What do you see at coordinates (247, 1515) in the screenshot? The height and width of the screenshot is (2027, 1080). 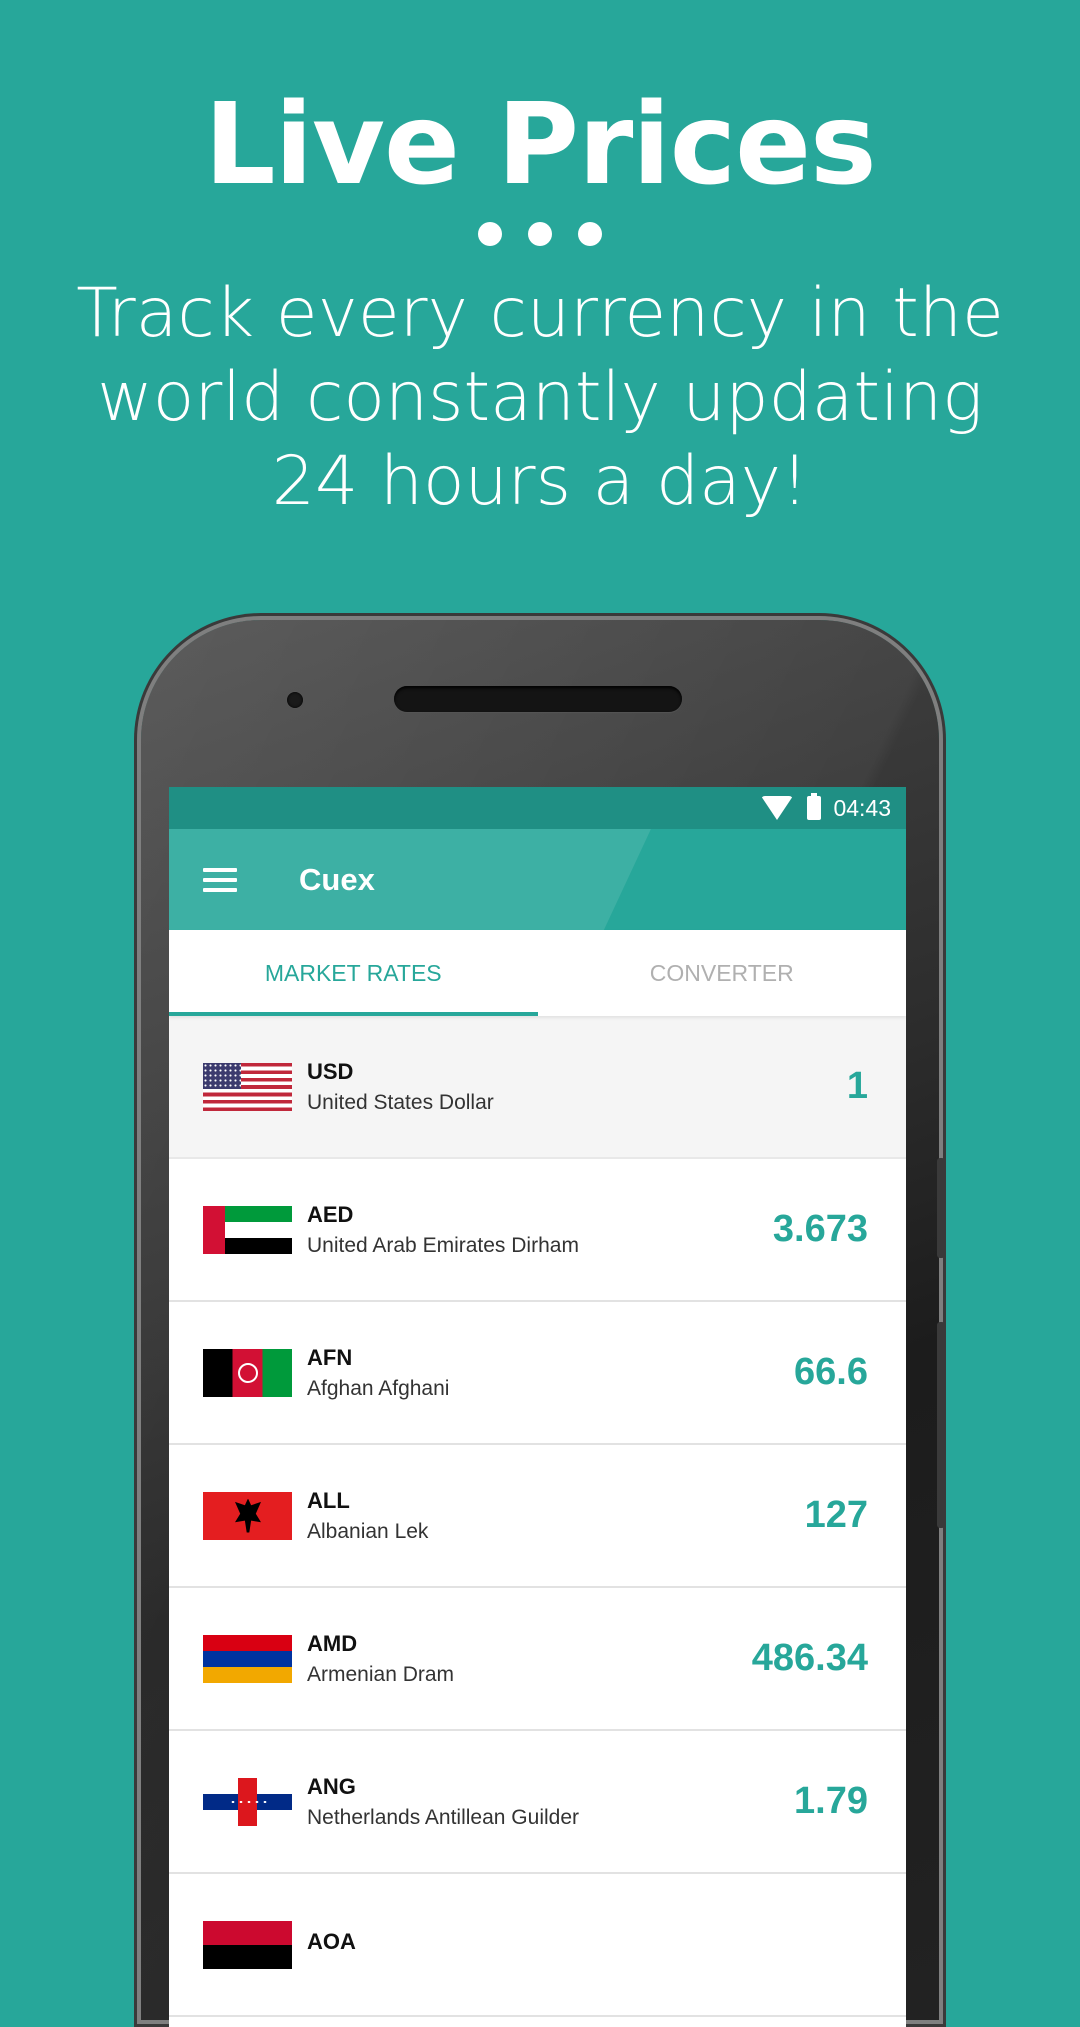 I see `albania-flag-icon` at bounding box center [247, 1515].